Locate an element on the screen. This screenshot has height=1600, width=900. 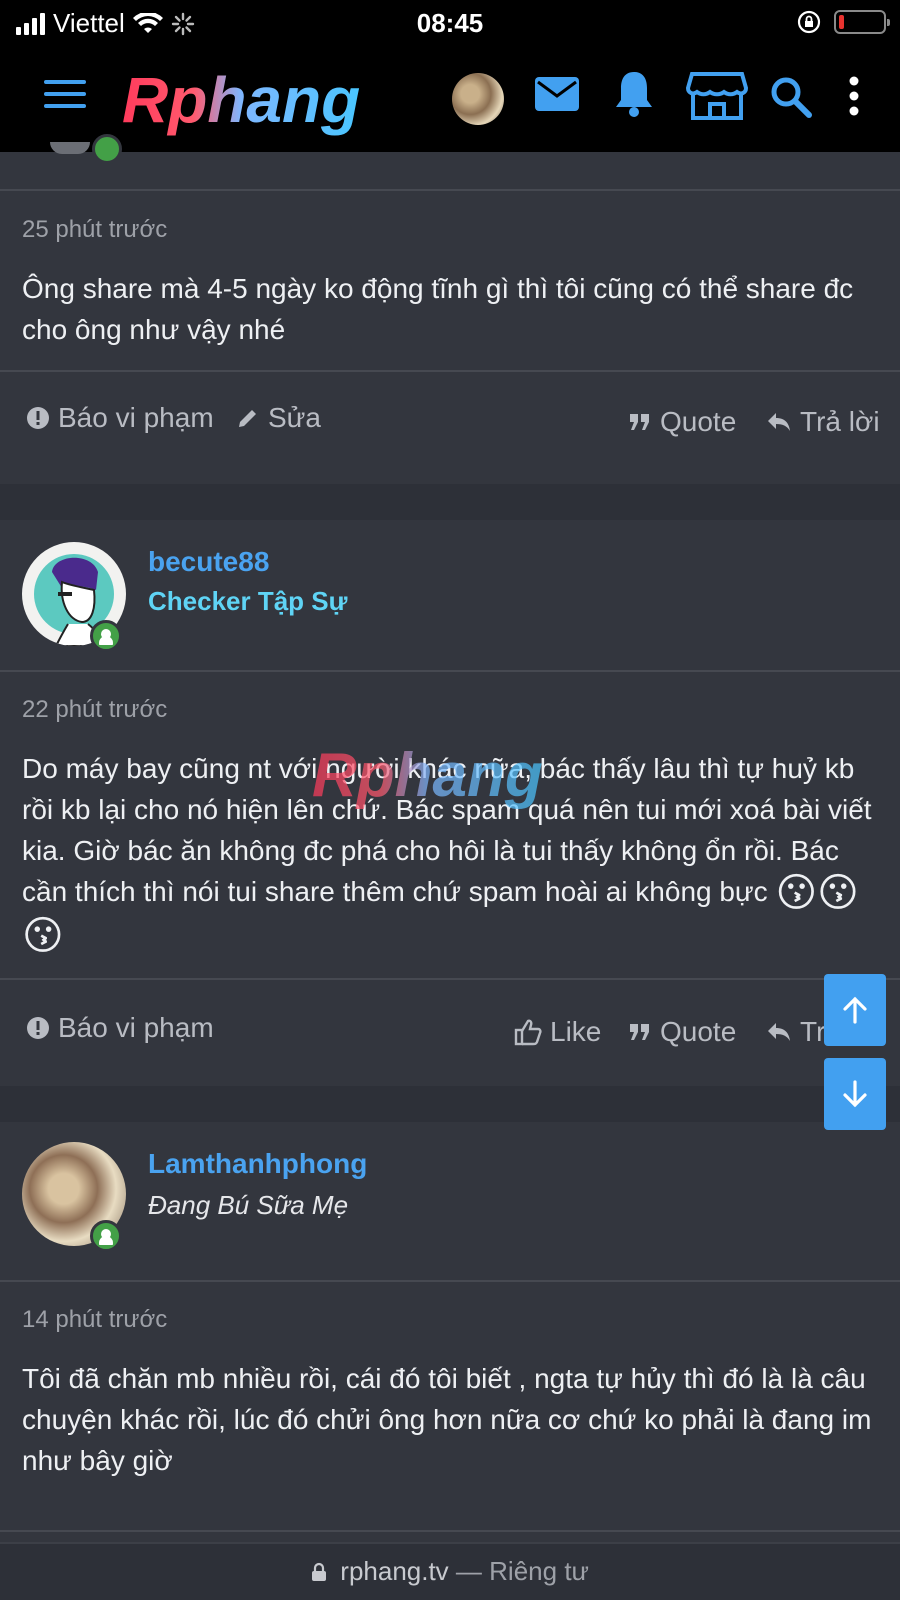
username-link: Lamthanhphong is located at coordinates (257, 1164).